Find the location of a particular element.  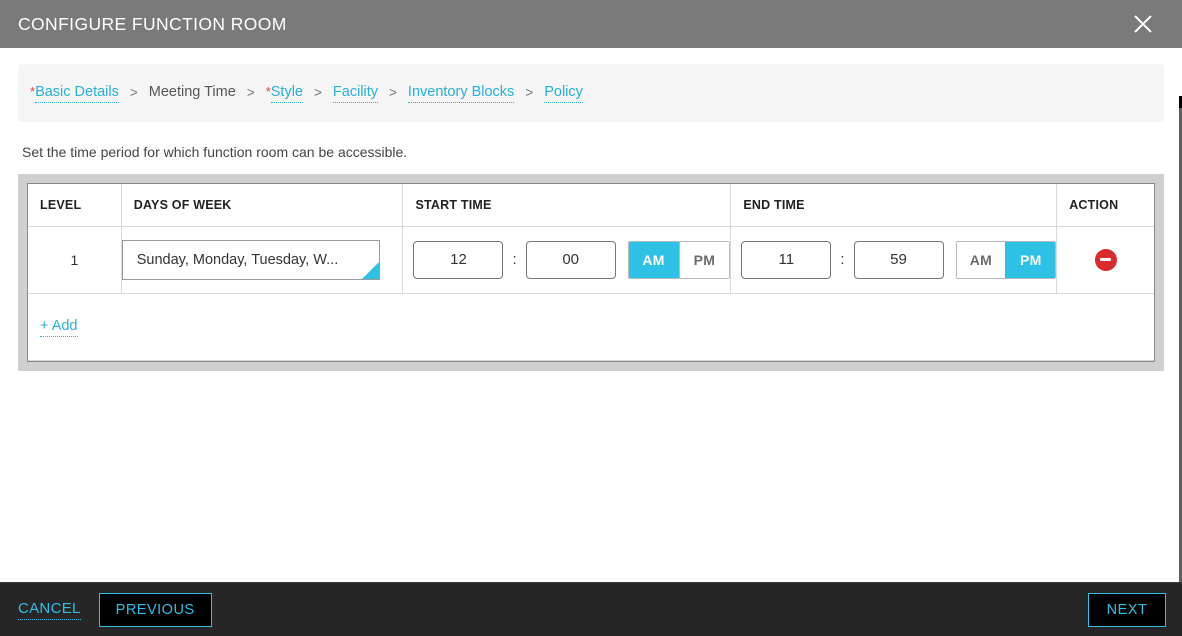

breadcrumb-step-basic-details: * Basic Details is located at coordinates (74, 93).